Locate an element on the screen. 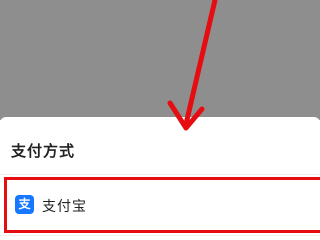 The width and height of the screenshot is (320, 240). divider is located at coordinates (160, 174).